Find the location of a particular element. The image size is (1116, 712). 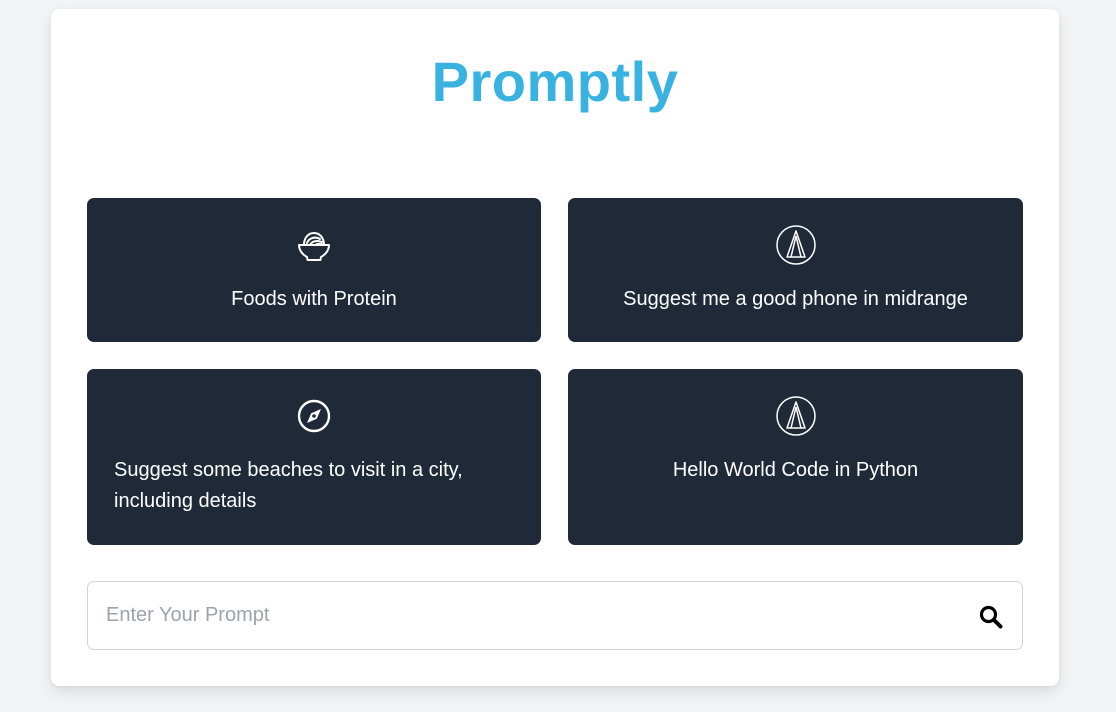

bowl-icon is located at coordinates (314, 246).